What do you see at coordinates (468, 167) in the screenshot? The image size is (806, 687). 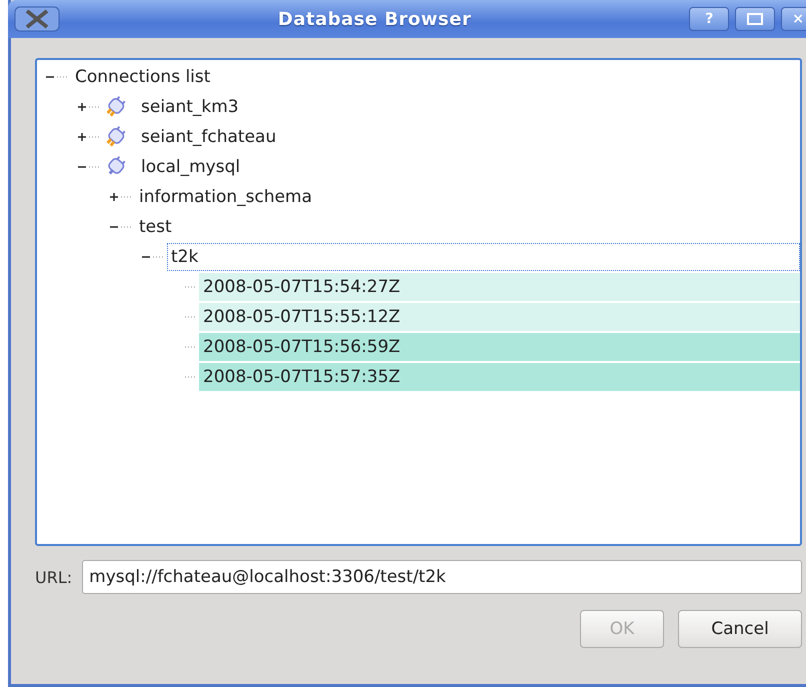 I see `tree-item: local_mysql` at bounding box center [468, 167].